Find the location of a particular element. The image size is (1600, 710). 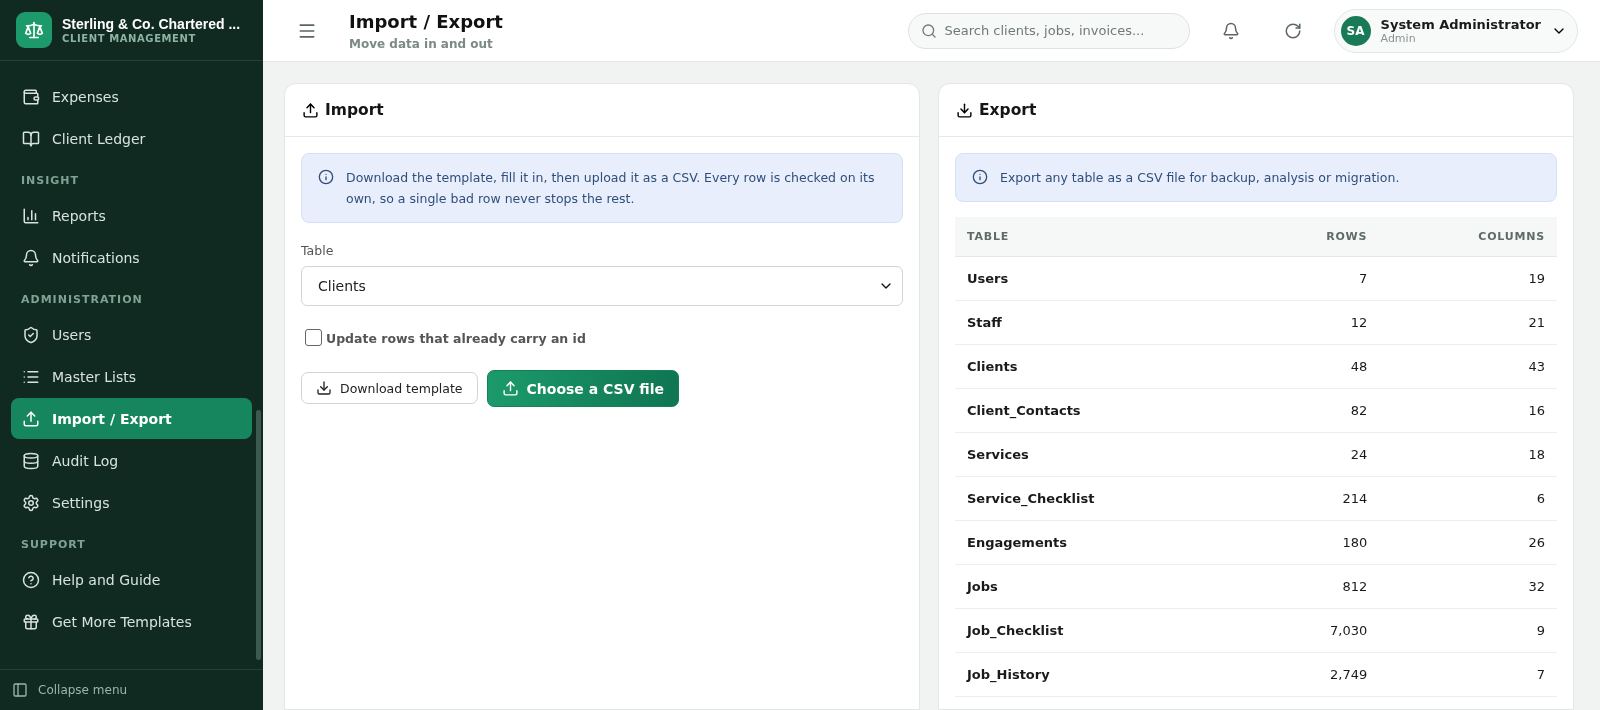

table-cell: Client_Contacts is located at coordinates (1103, 410).